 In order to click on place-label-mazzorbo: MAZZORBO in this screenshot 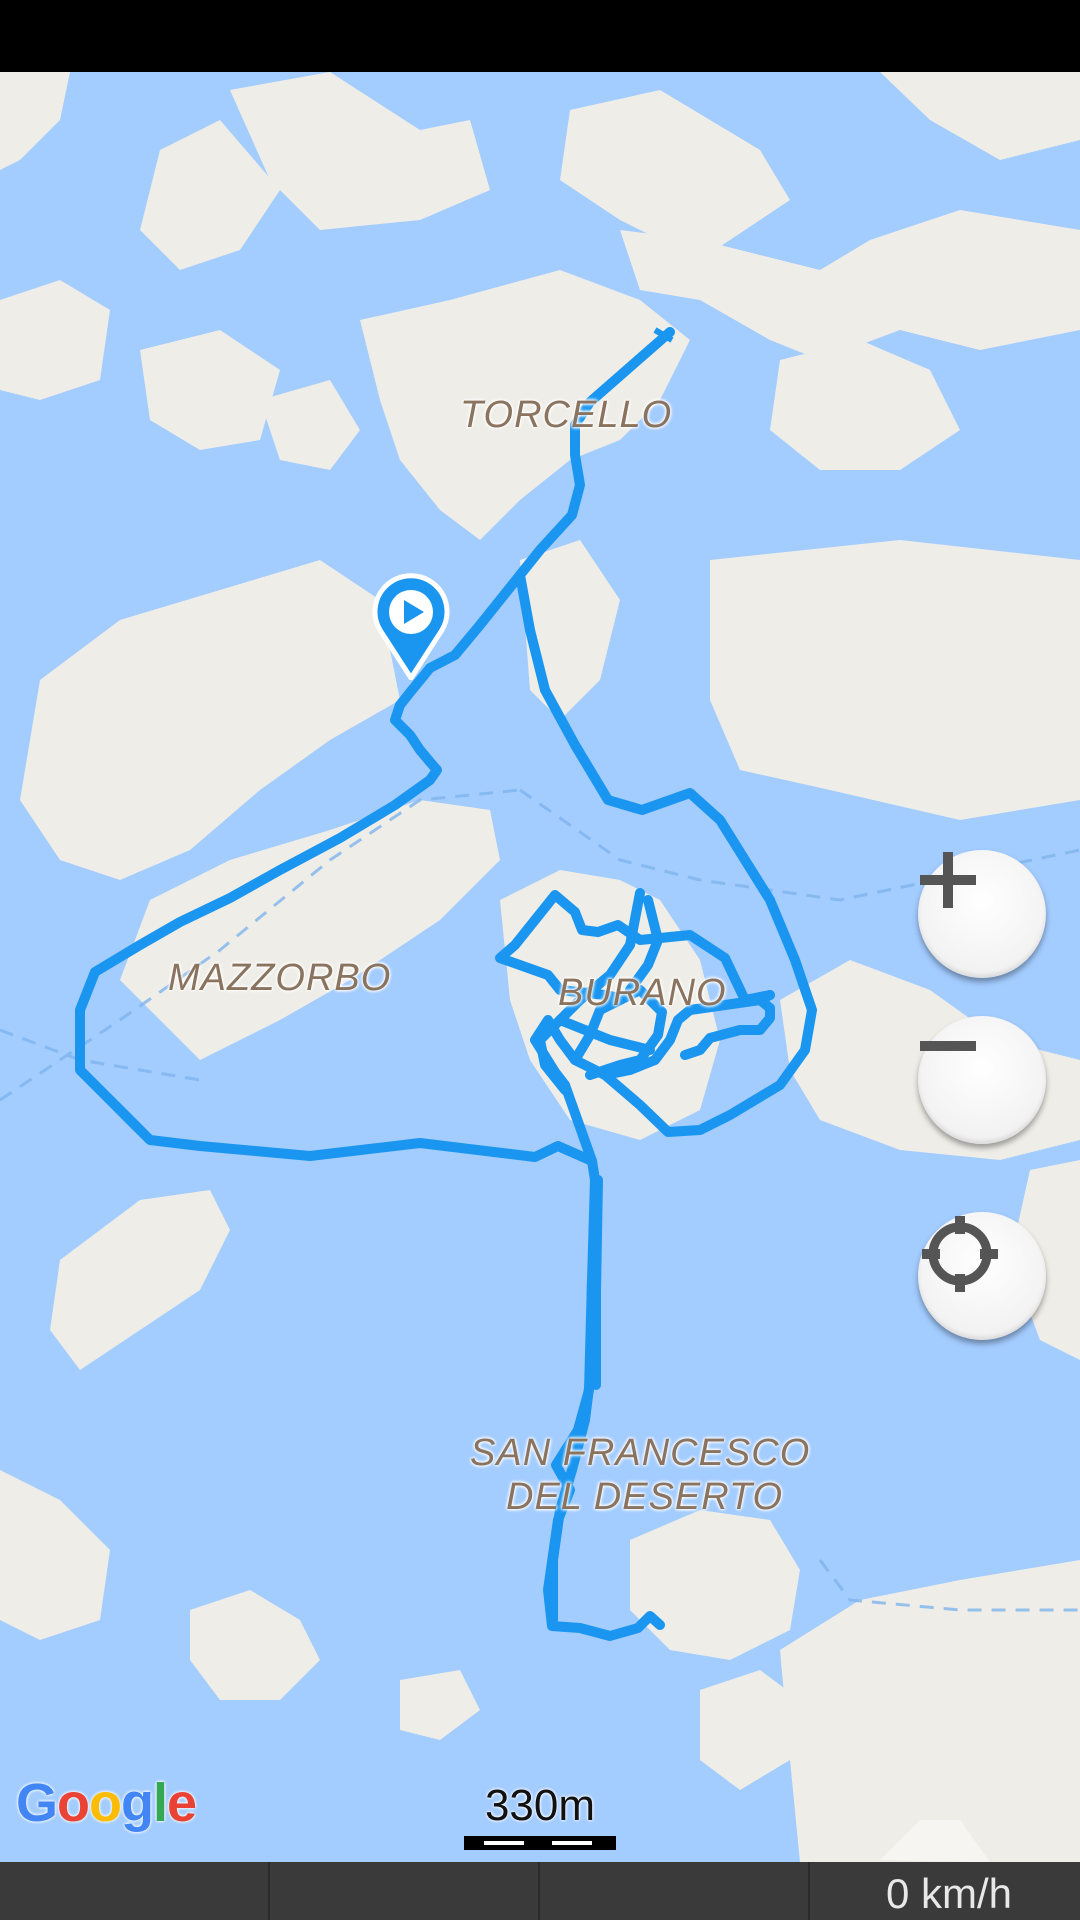, I will do `click(280, 978)`.